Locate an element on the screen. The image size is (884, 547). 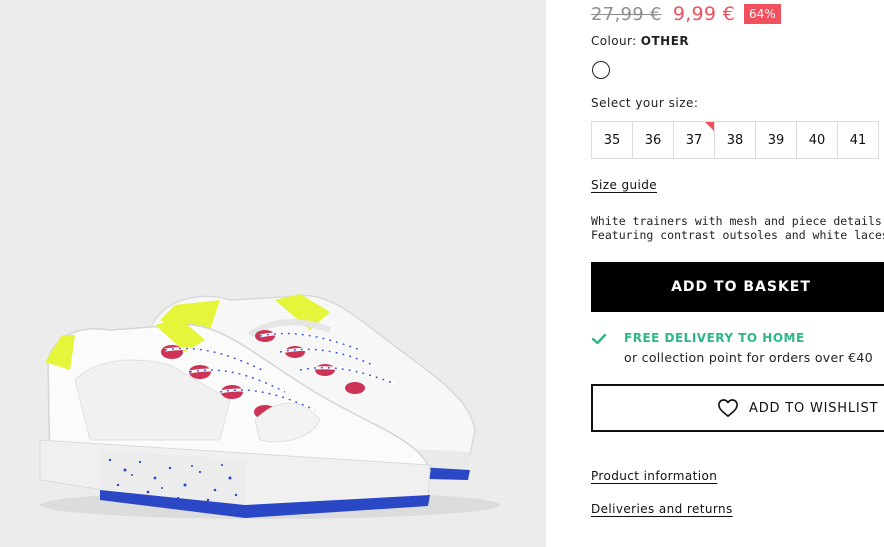
sale-price: 9,99 € is located at coordinates (704, 14).